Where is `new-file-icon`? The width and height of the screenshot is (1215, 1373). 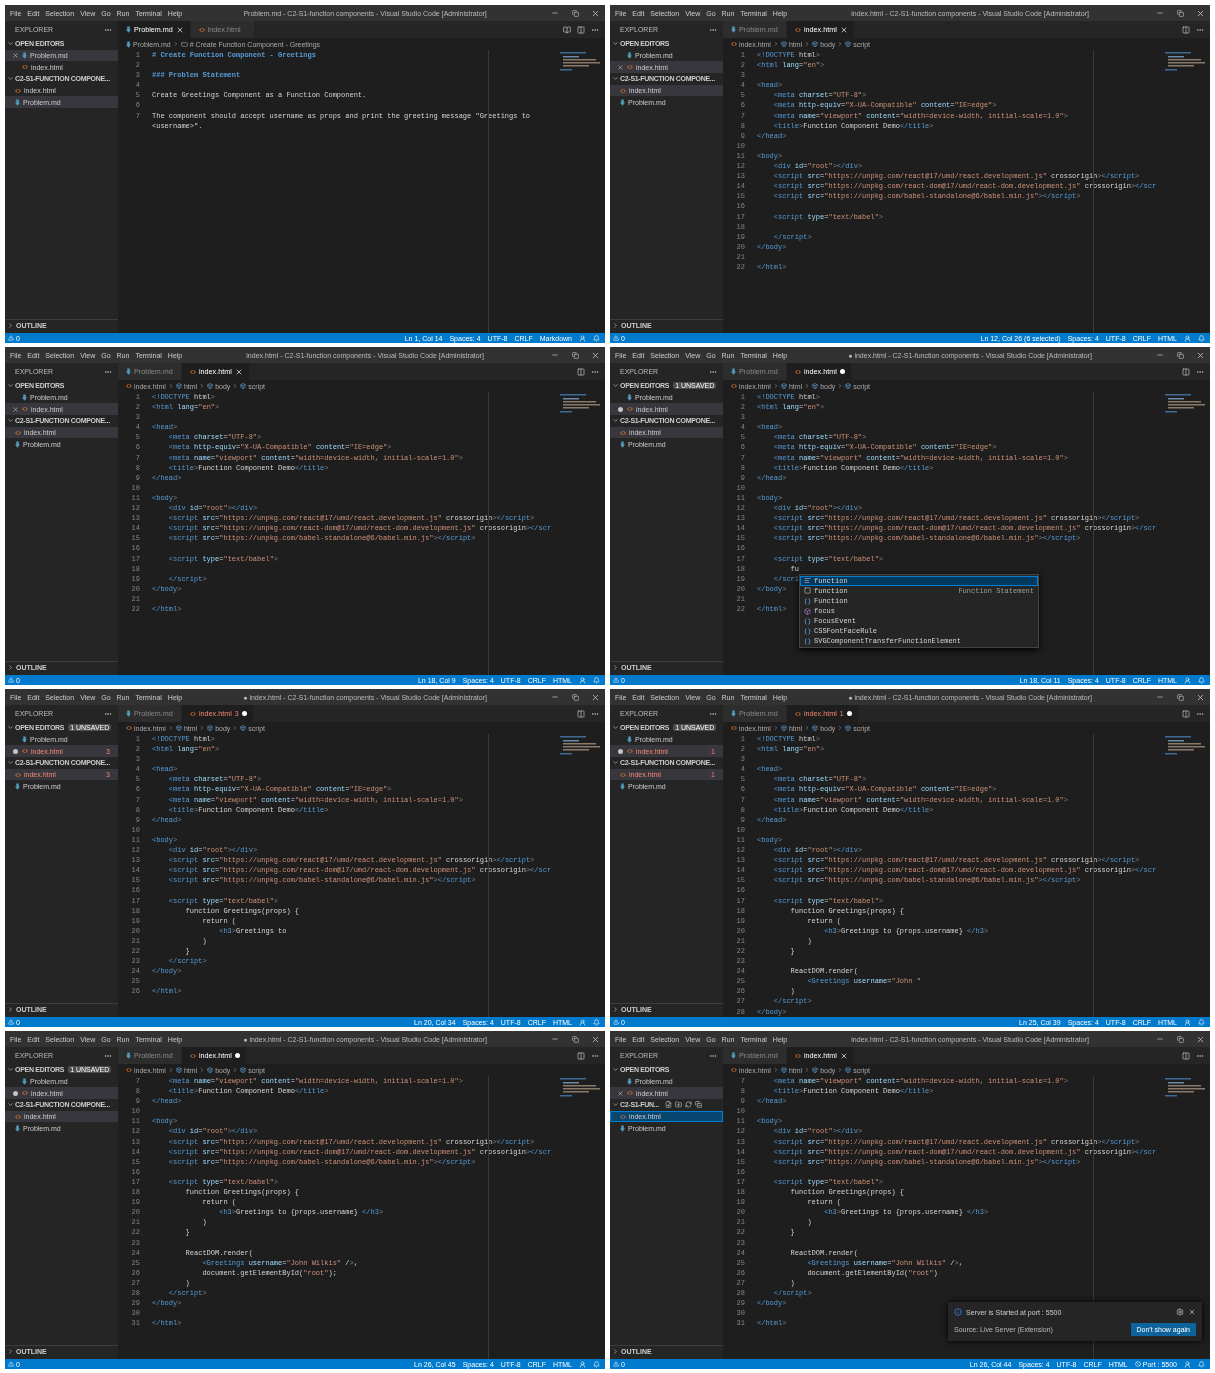 new-file-icon is located at coordinates (668, 1105).